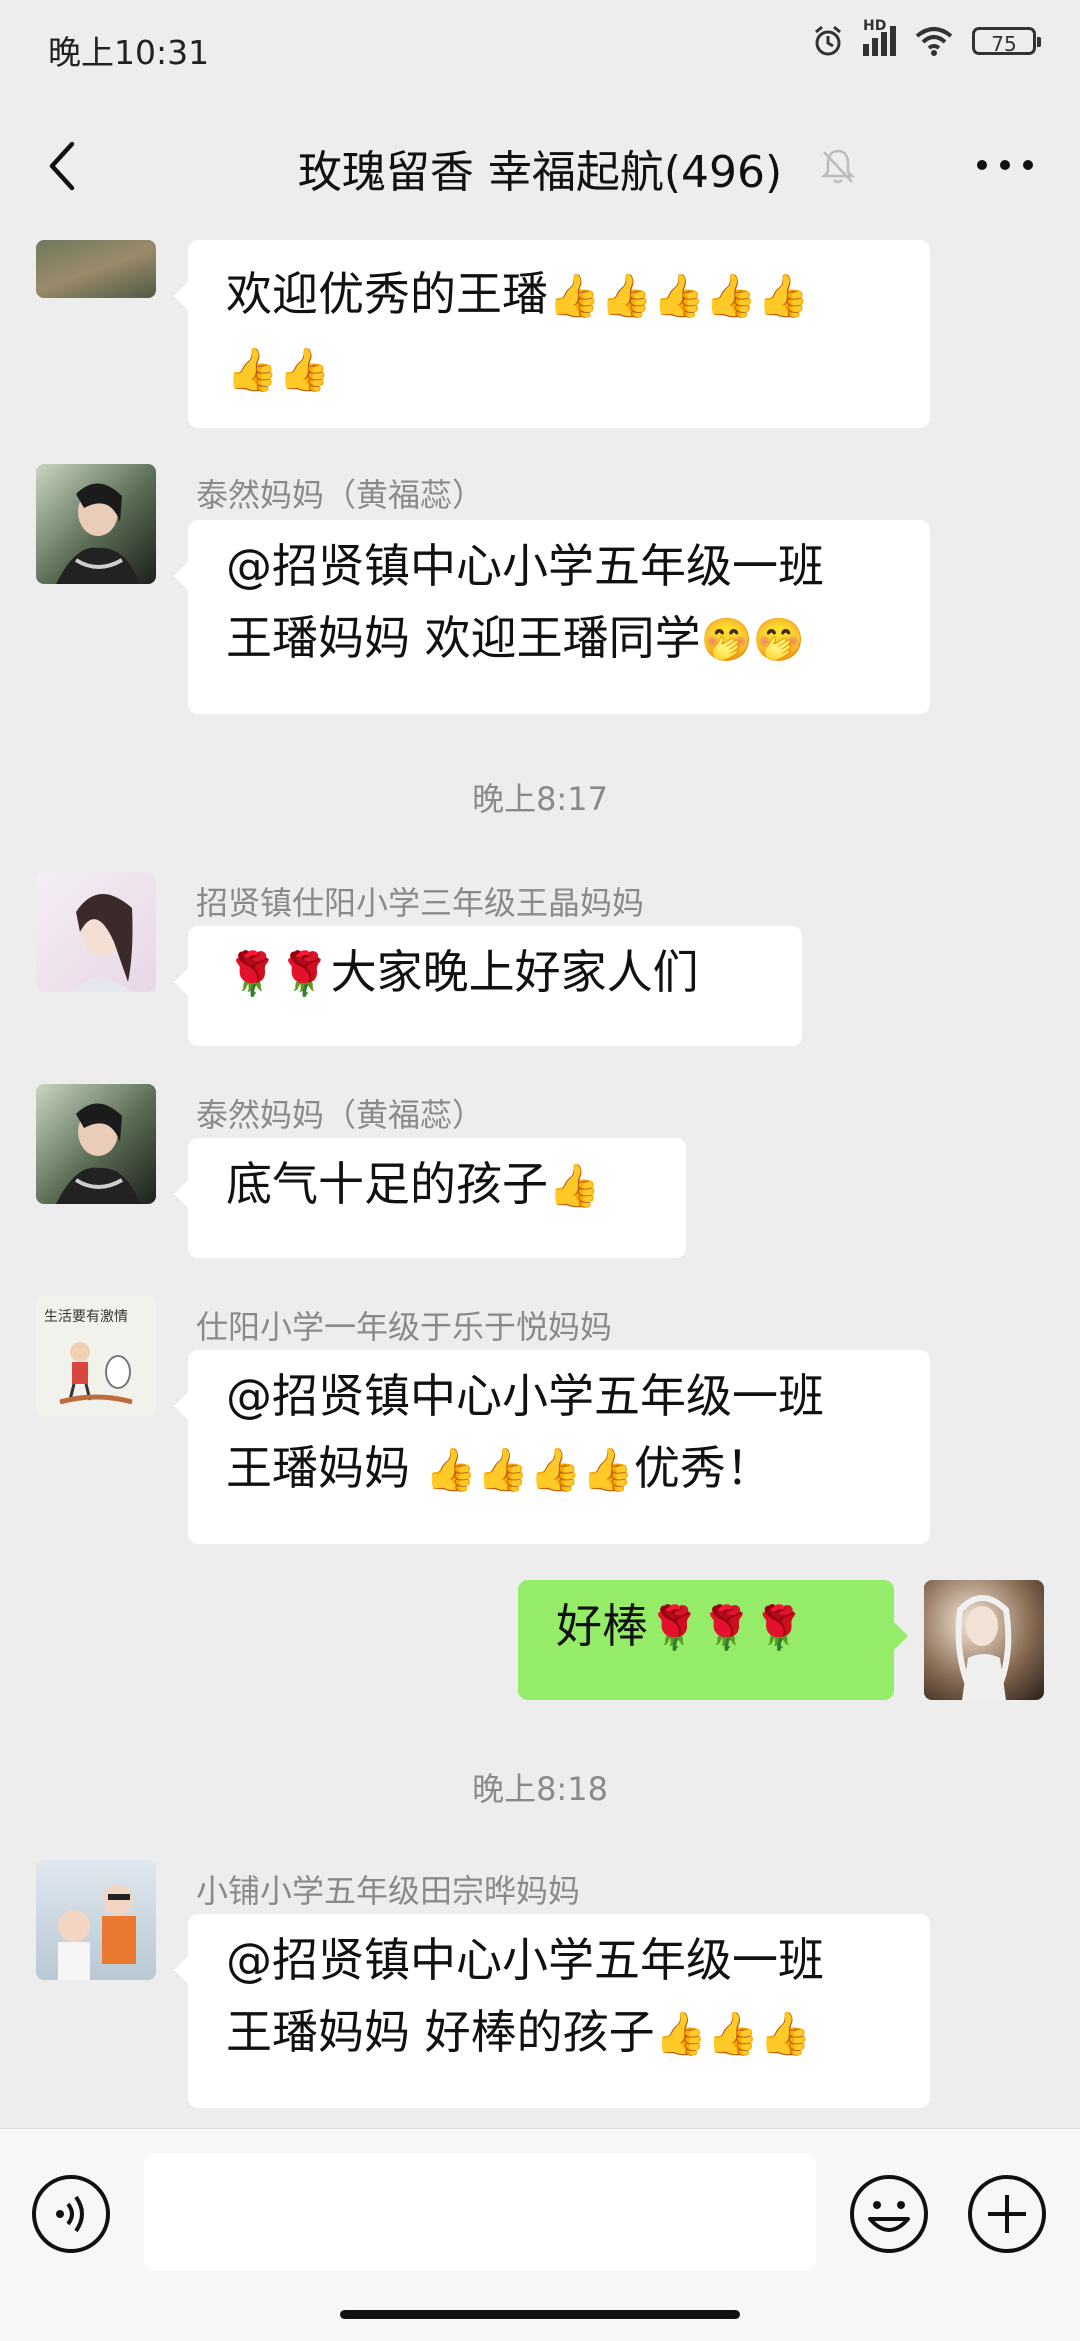 The width and height of the screenshot is (1080, 2341). I want to click on my-avatar, so click(984, 1640).